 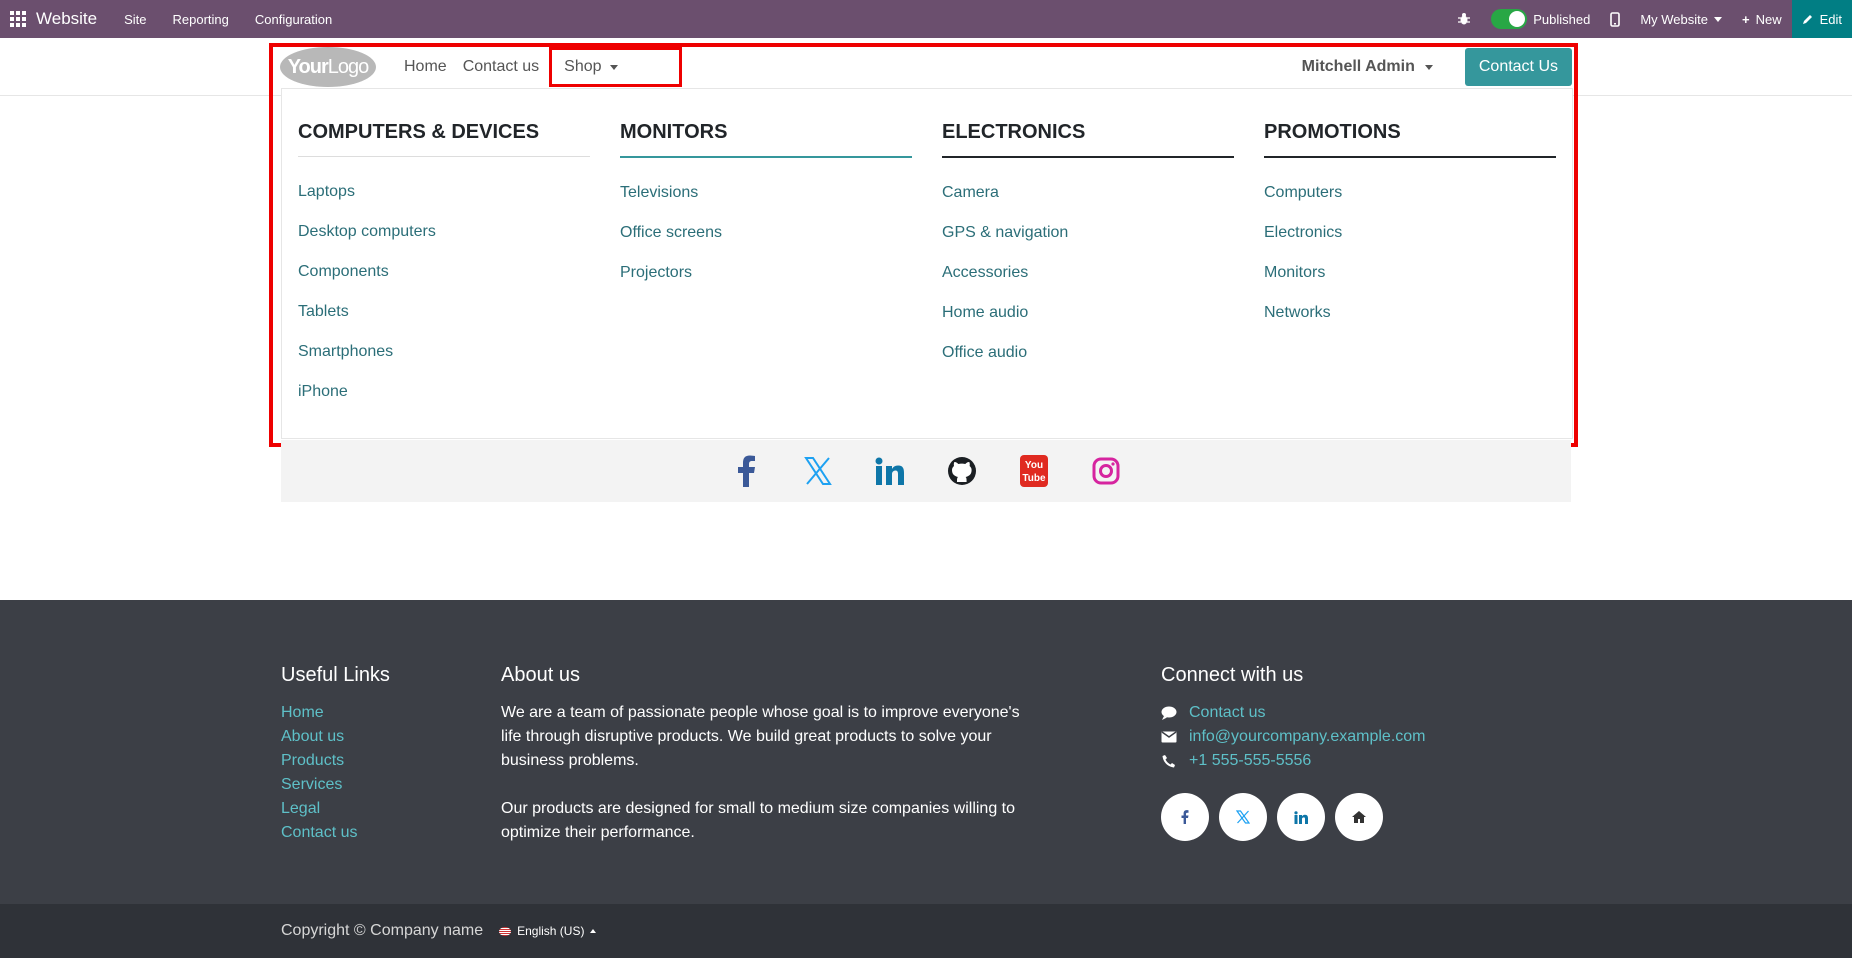 I want to click on svg-text: Tube, so click(x=1034, y=478).